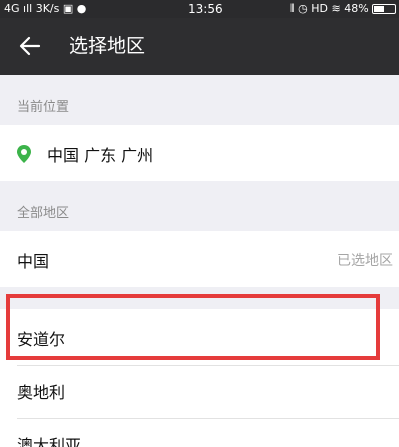  I want to click on region-item-australia: 澳大利亚, so click(199, 433).